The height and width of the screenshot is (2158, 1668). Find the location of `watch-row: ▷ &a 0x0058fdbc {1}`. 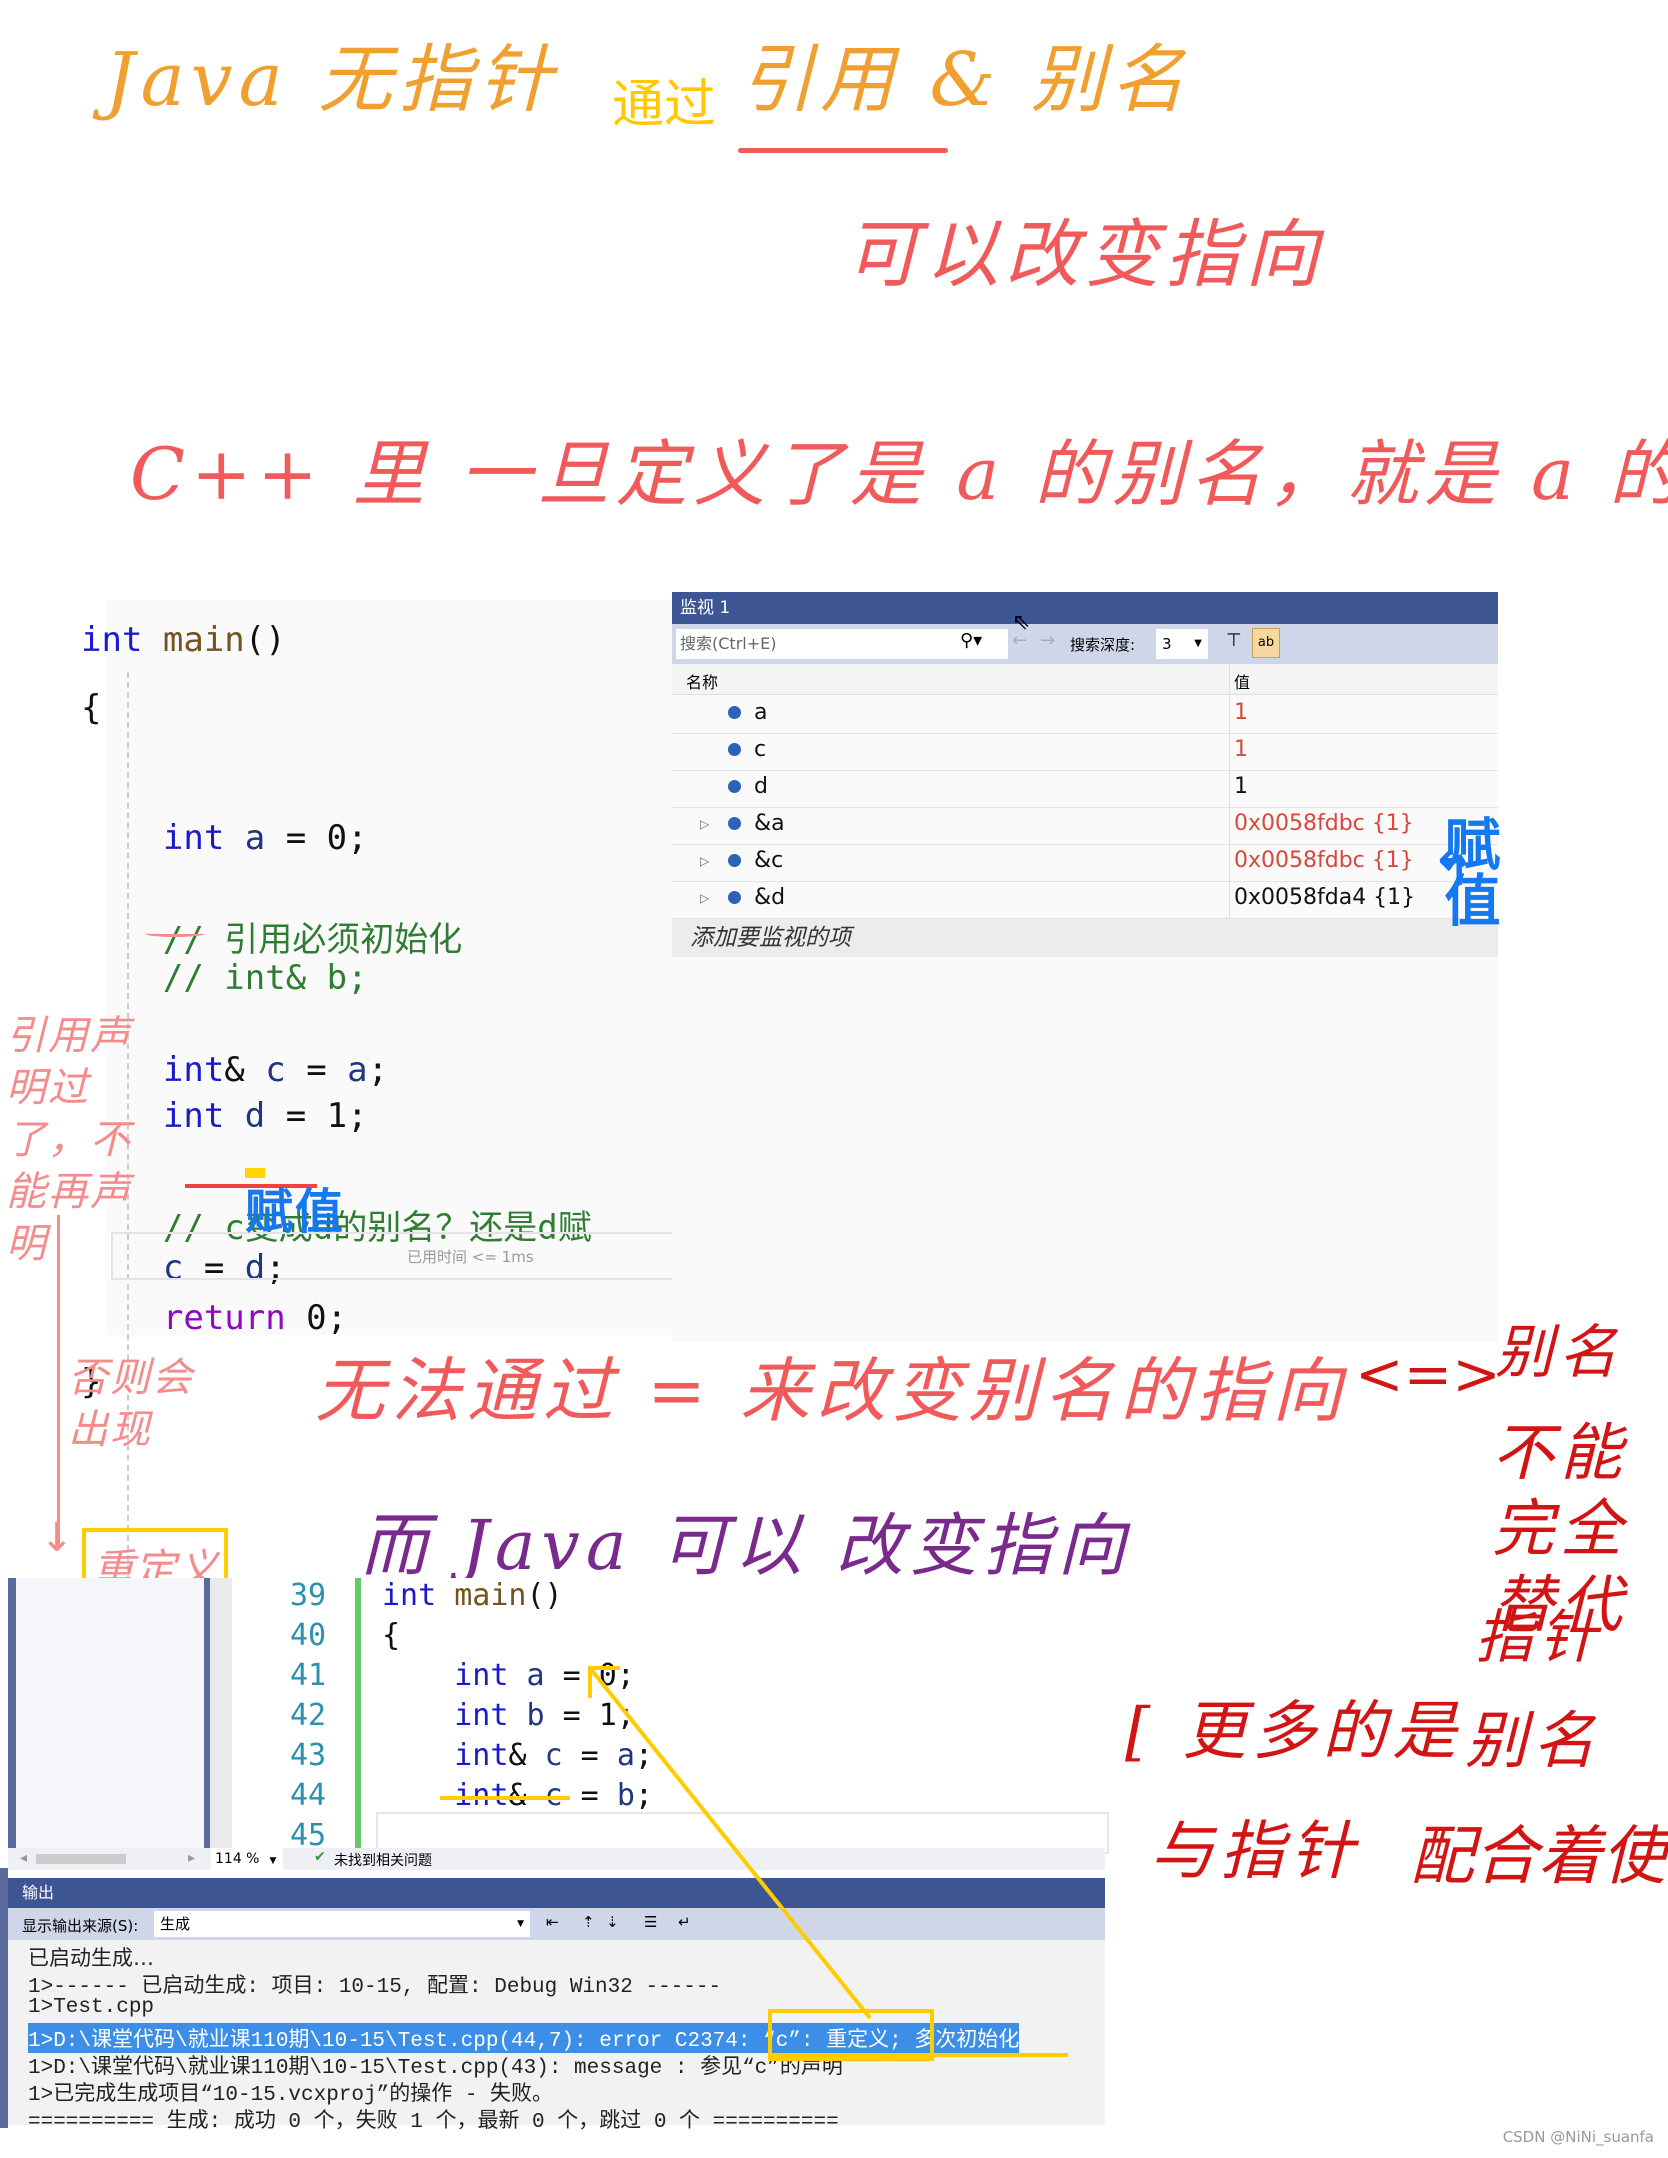

watch-row: ▷ &a 0x0058fdbc {1} is located at coordinates (1085, 826).